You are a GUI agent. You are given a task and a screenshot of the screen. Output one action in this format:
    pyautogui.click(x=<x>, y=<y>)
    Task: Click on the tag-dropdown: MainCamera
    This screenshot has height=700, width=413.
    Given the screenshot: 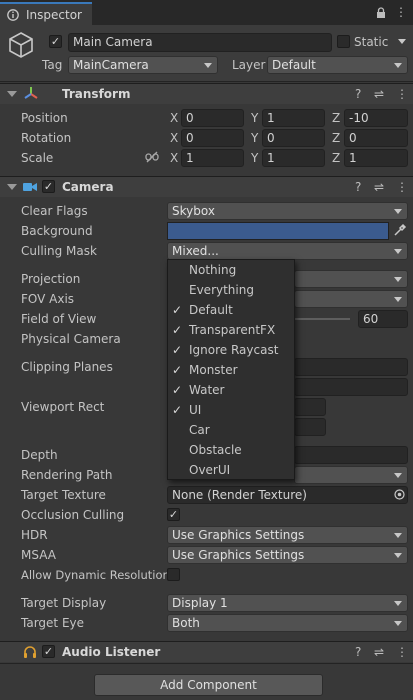 What is the action you would take?
    pyautogui.click(x=143, y=65)
    